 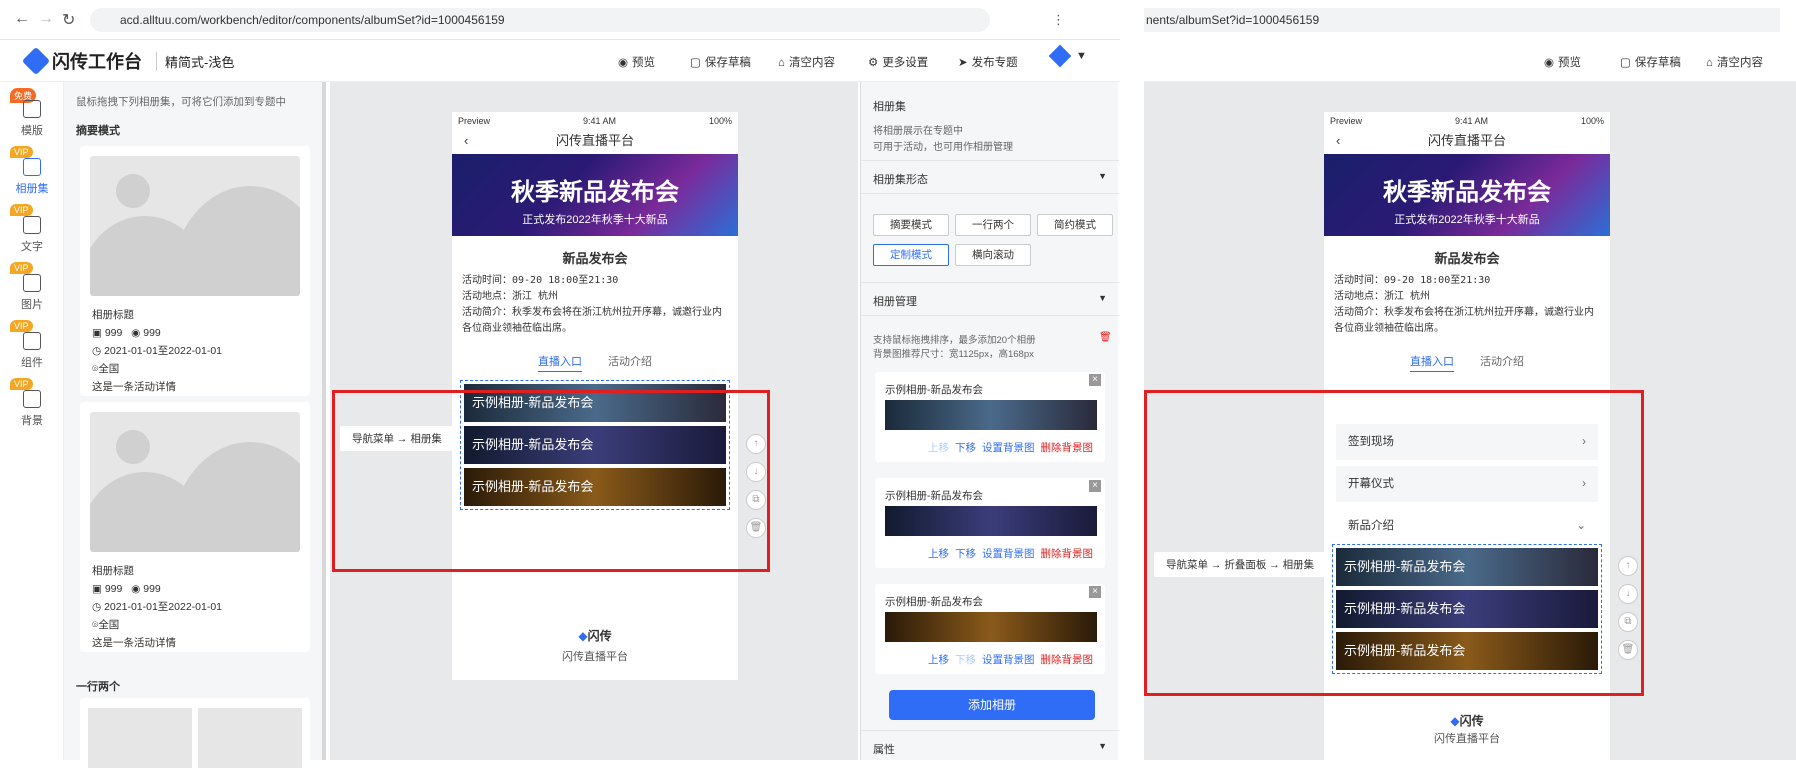 I want to click on manage-hint-1: 支持鼠标拖拽排序，最多添加20个相册, so click(x=954, y=340).